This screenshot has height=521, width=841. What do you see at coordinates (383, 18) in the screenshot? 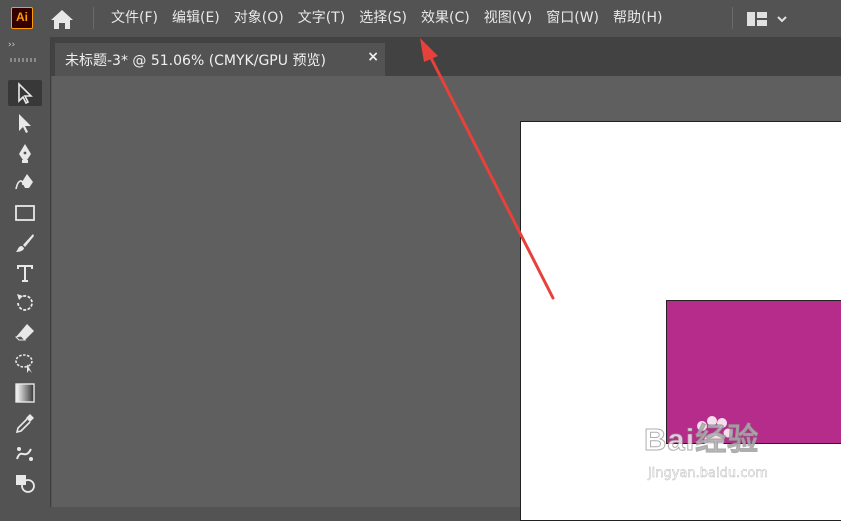
I see `menu-select: 选择(S)` at bounding box center [383, 18].